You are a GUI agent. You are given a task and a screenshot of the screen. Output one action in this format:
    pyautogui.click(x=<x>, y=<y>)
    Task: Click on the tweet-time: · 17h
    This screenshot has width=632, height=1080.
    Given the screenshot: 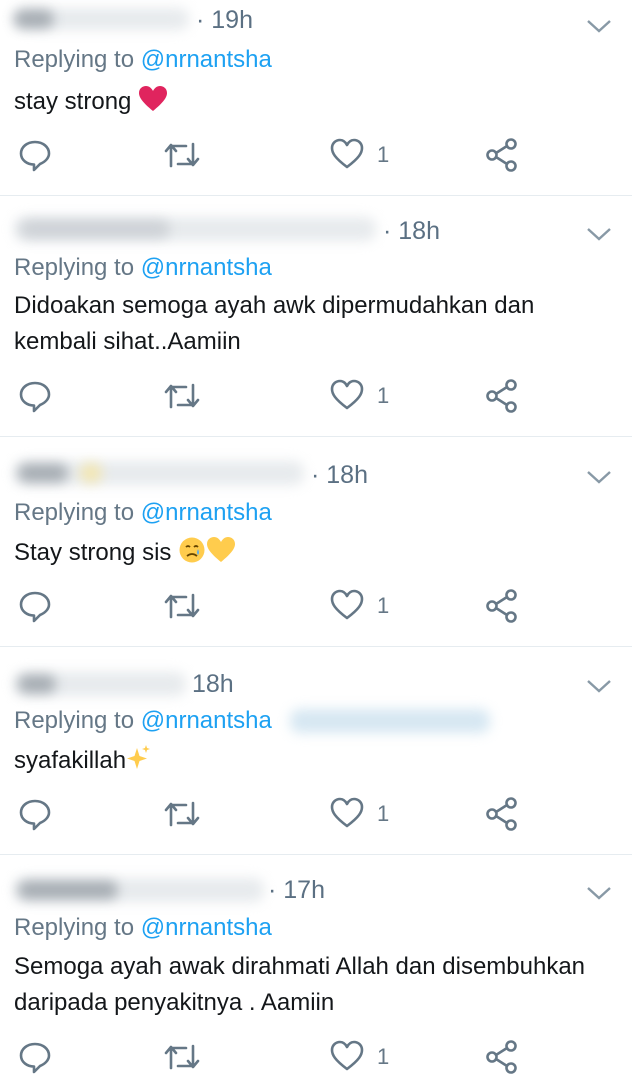 What is the action you would take?
    pyautogui.click(x=296, y=890)
    